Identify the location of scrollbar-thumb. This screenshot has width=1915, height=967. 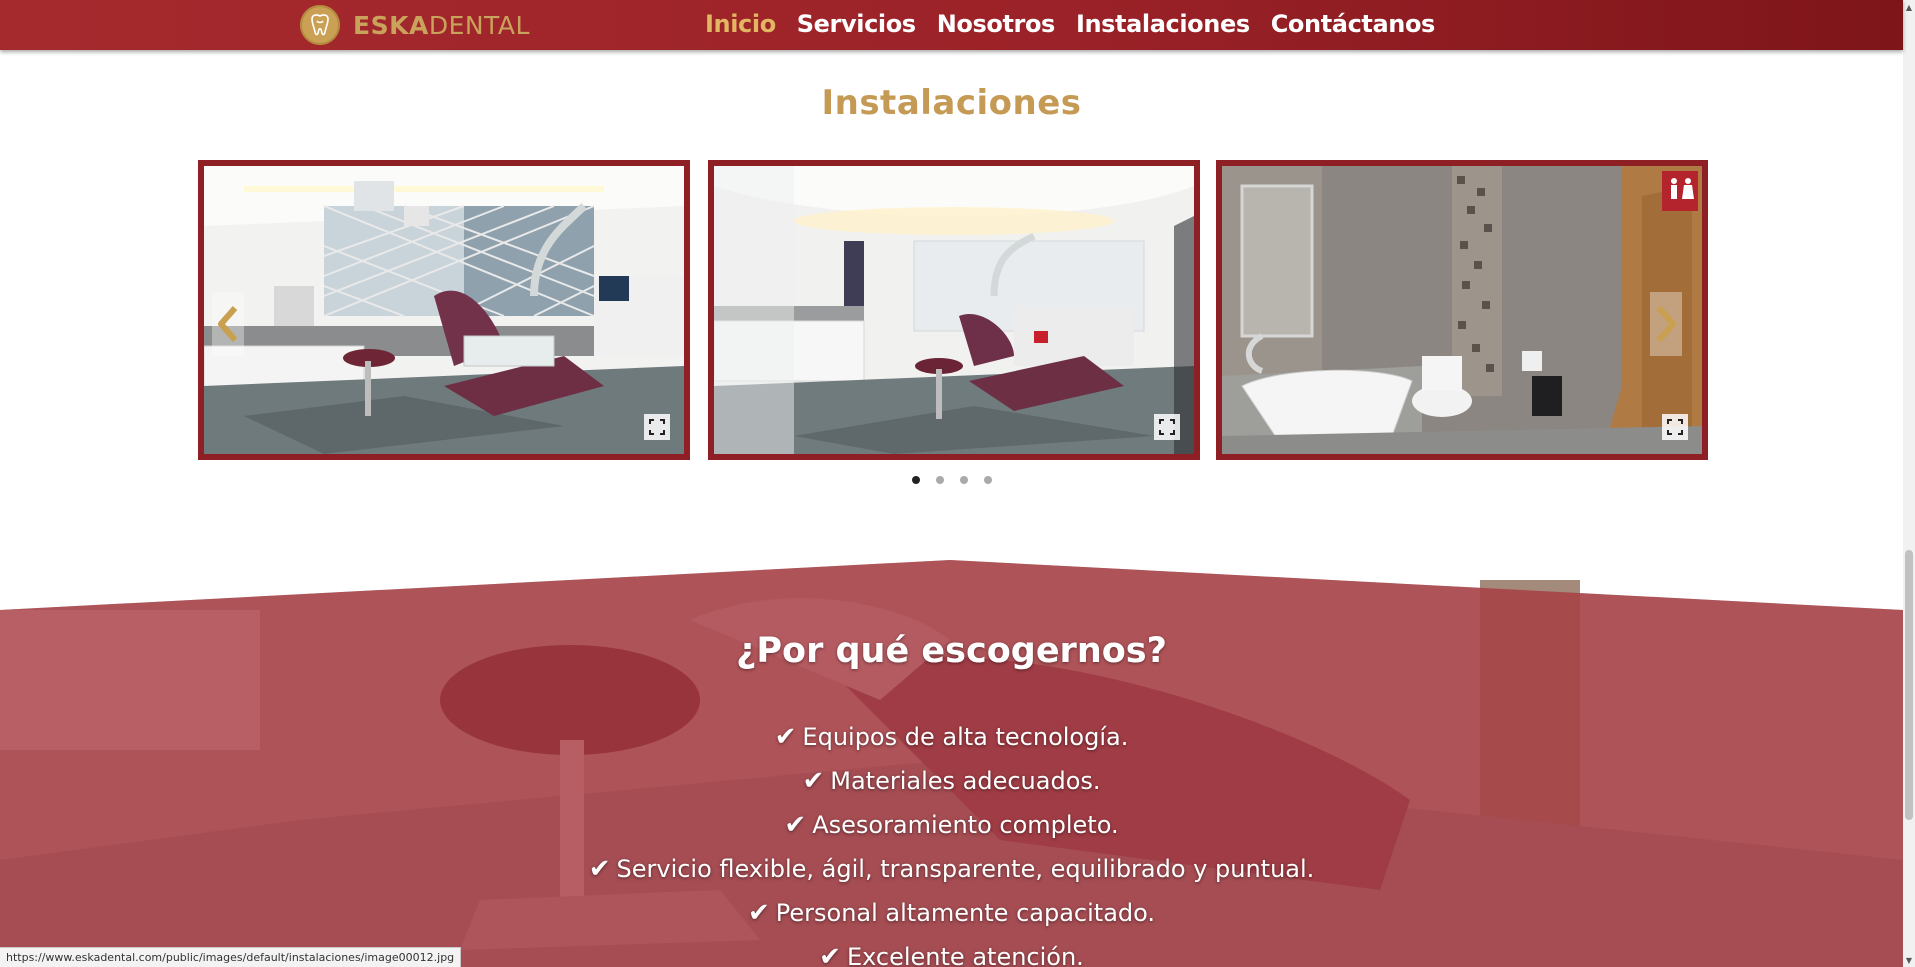
(1909, 685).